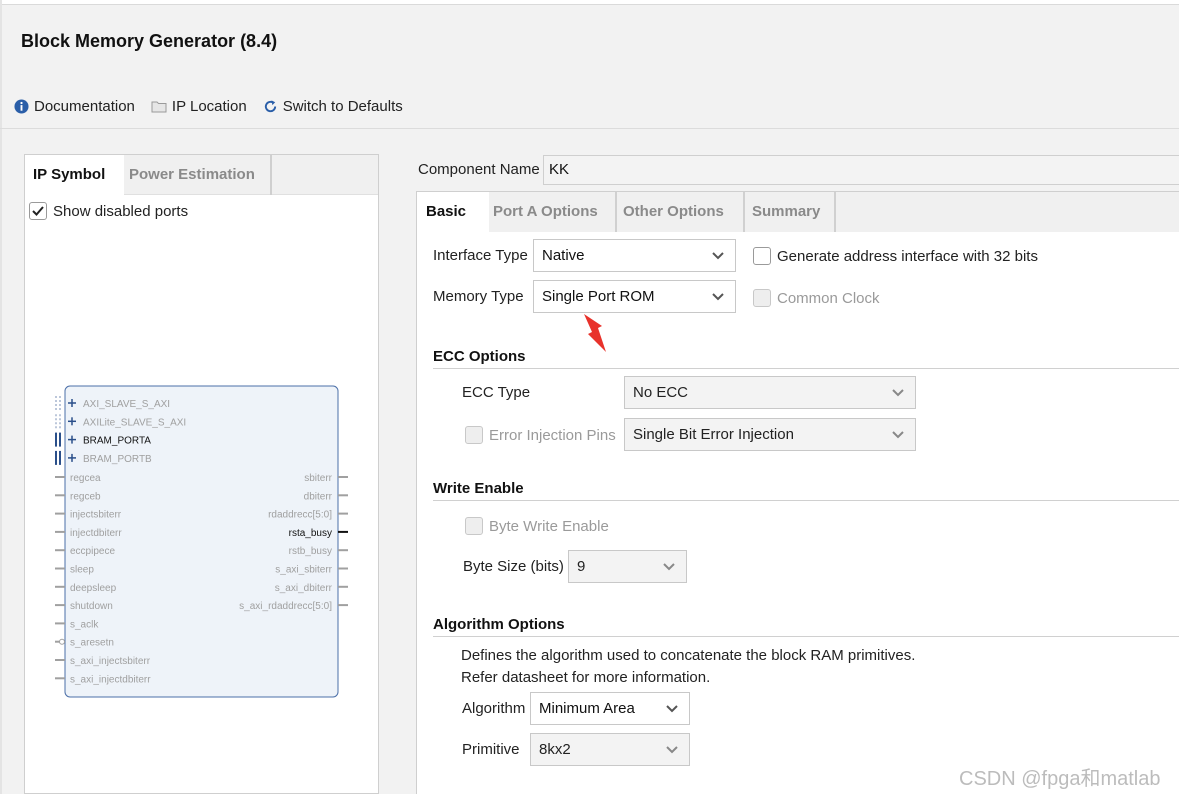  What do you see at coordinates (453, 212) in the screenshot?
I see `tab-basic: Basic` at bounding box center [453, 212].